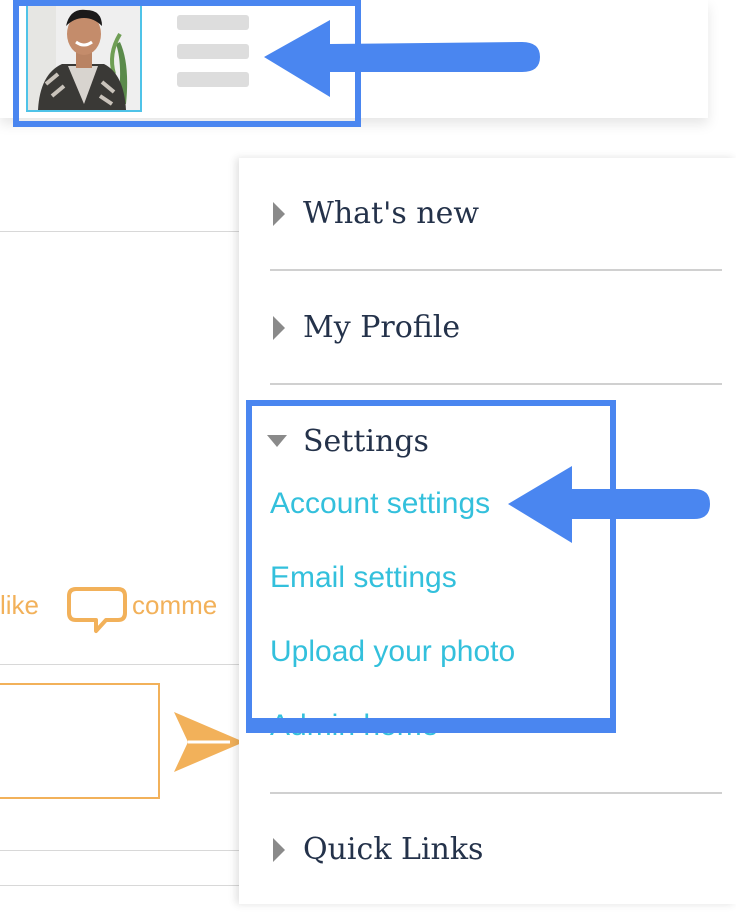 The width and height of the screenshot is (736, 912). What do you see at coordinates (174, 605) in the screenshot?
I see `comment-link: comme` at bounding box center [174, 605].